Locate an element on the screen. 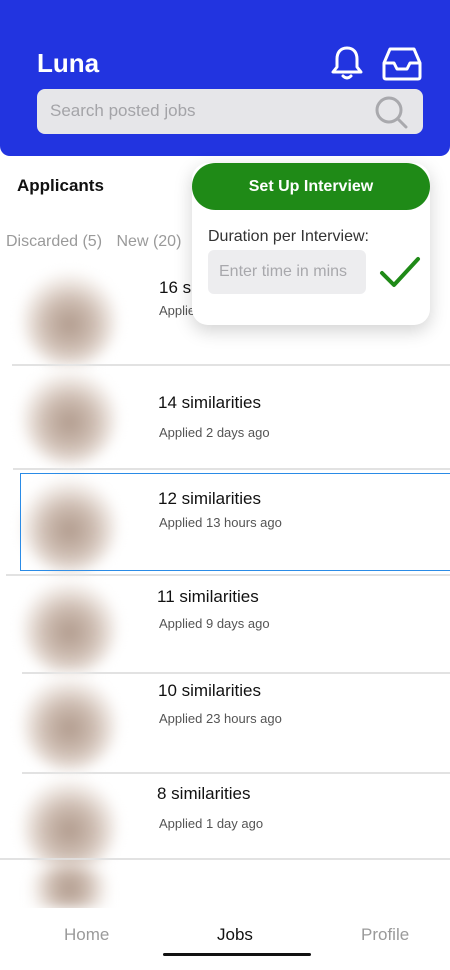 Image resolution: width=450 pixels, height=970 pixels. similarity-count: 8 similarities is located at coordinates (204, 793).